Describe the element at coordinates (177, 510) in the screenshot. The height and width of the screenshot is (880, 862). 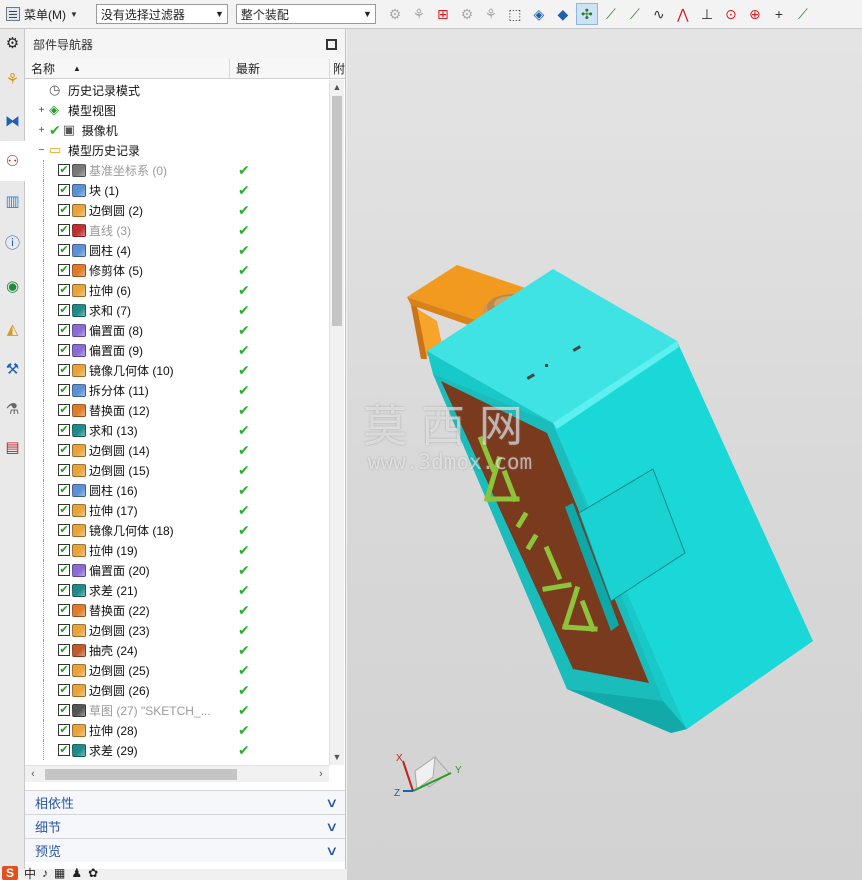
I see `feature-row: ✔ 拉伸 (17) ✔` at that location.